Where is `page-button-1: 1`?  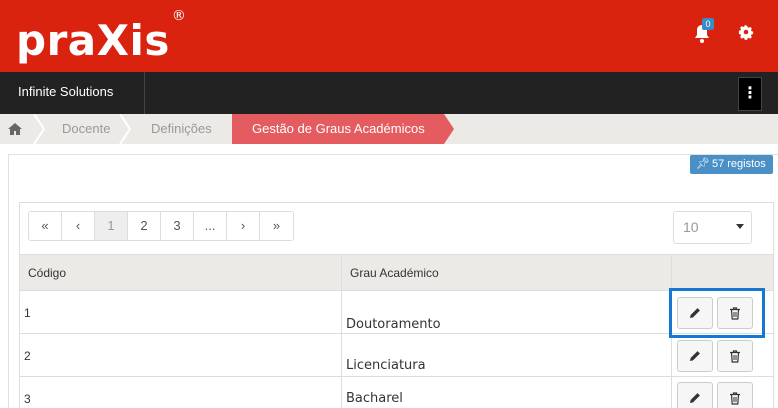 page-button-1: 1 is located at coordinates (111, 226).